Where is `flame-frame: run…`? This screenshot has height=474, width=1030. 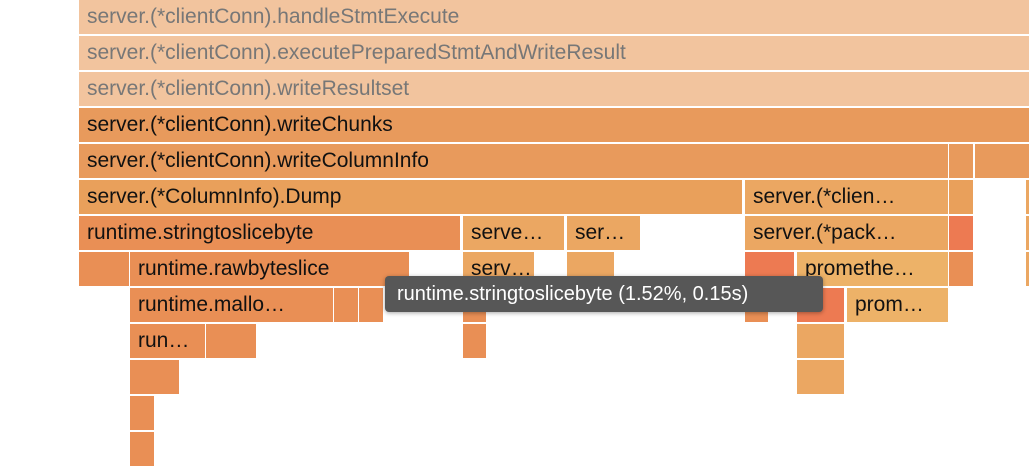
flame-frame: run… is located at coordinates (168, 341).